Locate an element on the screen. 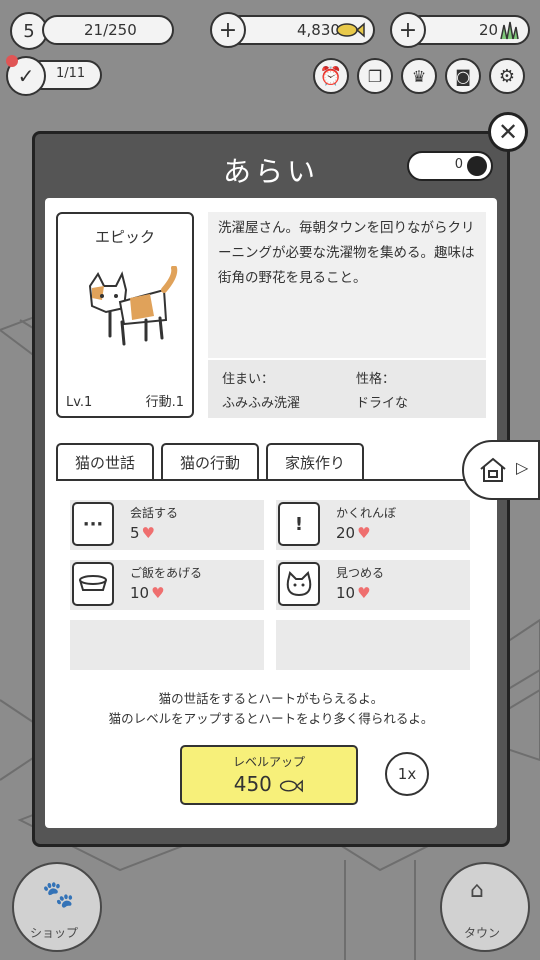 This screenshot has height=960, width=540. close-icon: ✕ is located at coordinates (508, 132).